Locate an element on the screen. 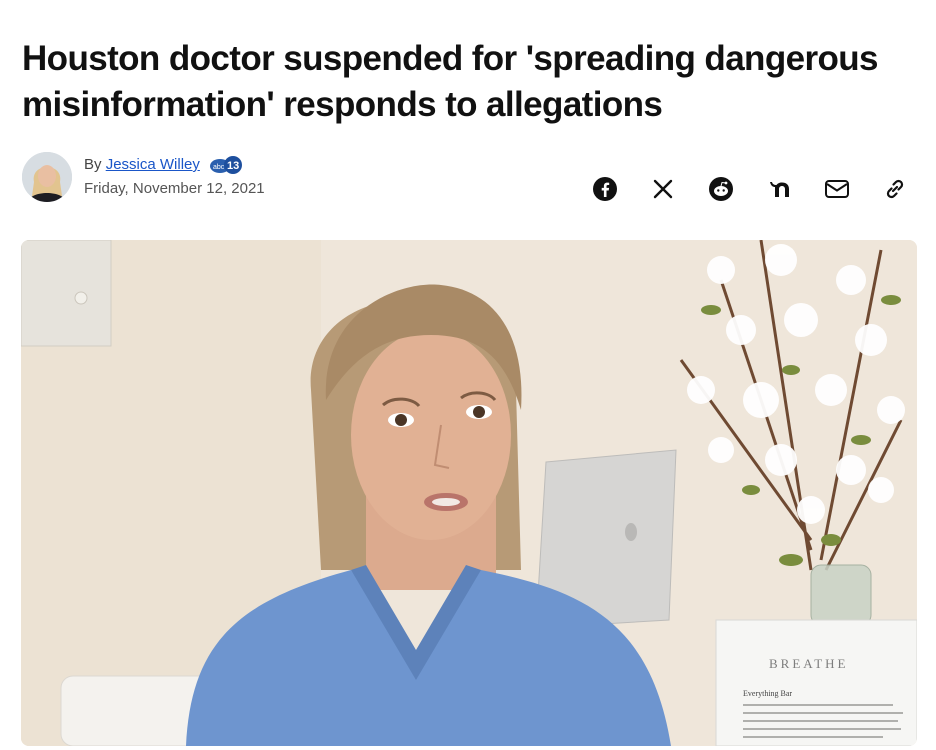 The height and width of the screenshot is (750, 936). nextdoor-icon is located at coordinates (779, 189).